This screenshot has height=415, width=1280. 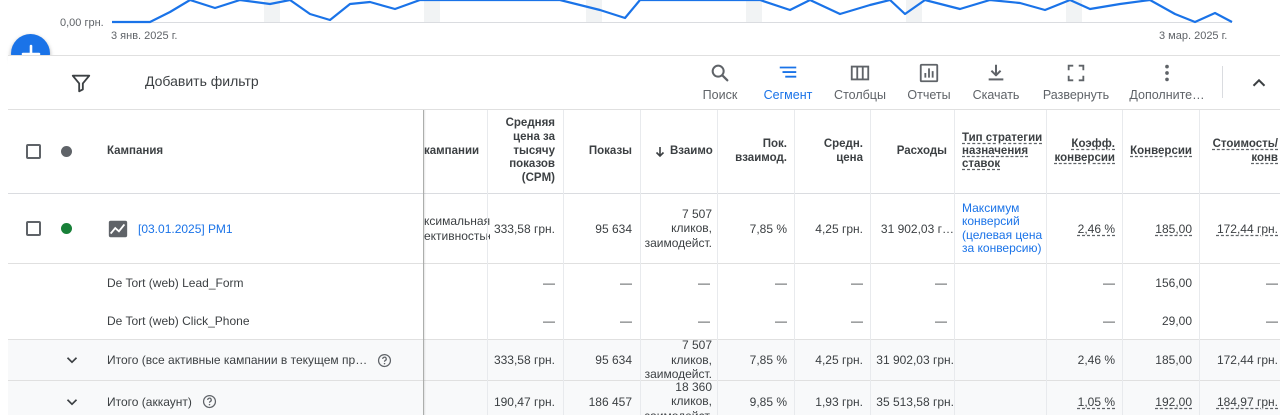 What do you see at coordinates (1193, 36) in the screenshot?
I see `chart-x-axis-end: 3 мар. 2025 г.` at bounding box center [1193, 36].